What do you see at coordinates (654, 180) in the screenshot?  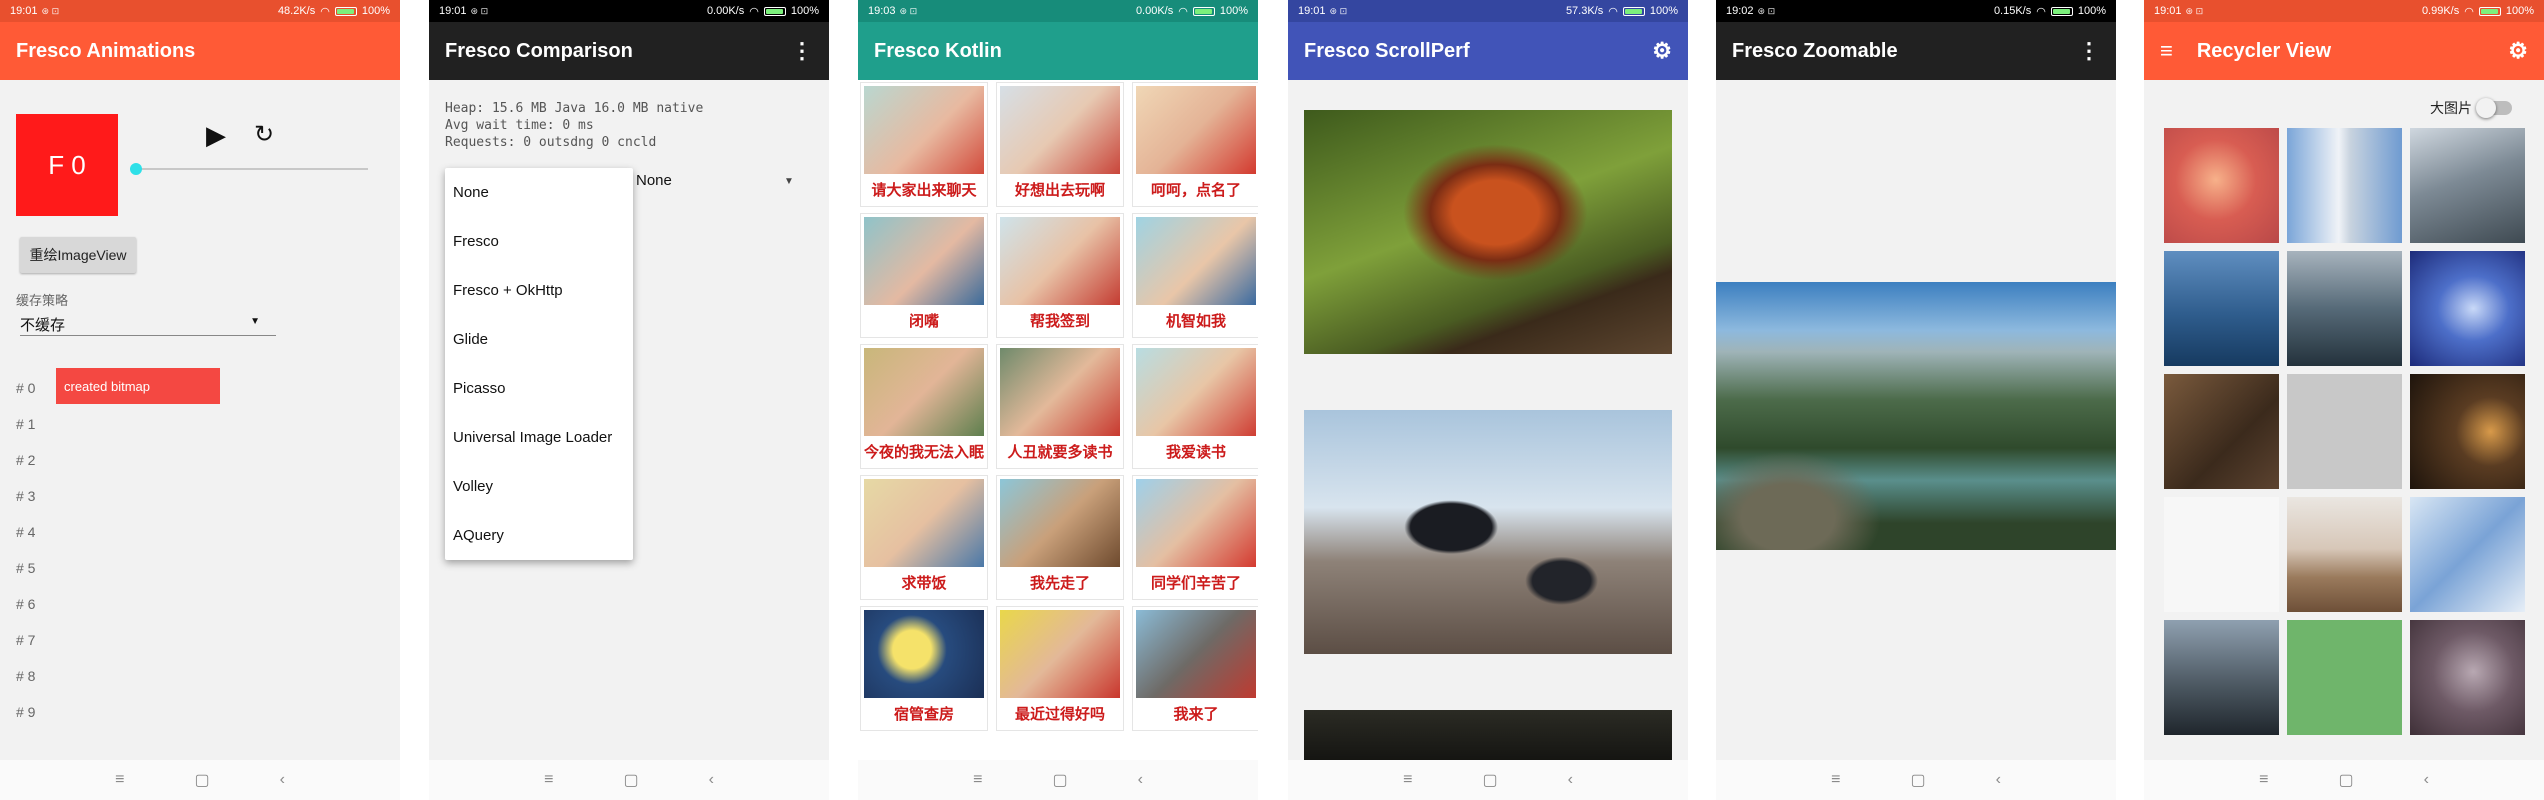 I see `library-select-value: None` at bounding box center [654, 180].